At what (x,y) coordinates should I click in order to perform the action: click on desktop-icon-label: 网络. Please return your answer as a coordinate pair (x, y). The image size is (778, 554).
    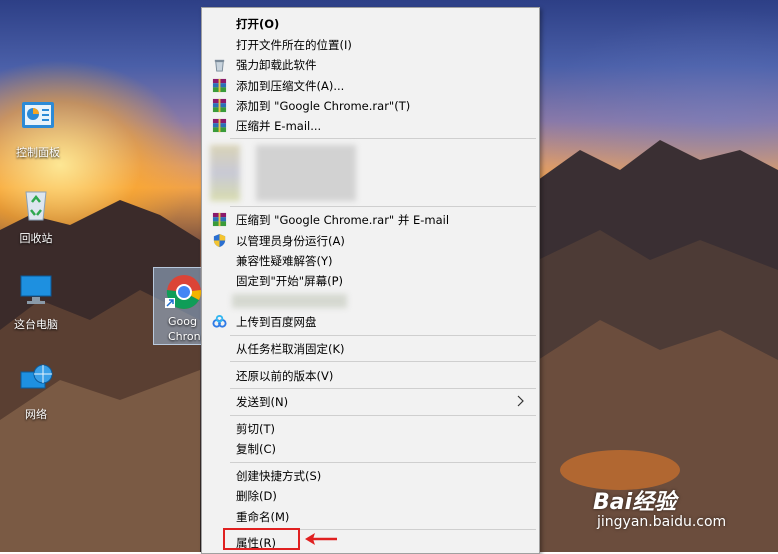
    Looking at the image, I should click on (36, 414).